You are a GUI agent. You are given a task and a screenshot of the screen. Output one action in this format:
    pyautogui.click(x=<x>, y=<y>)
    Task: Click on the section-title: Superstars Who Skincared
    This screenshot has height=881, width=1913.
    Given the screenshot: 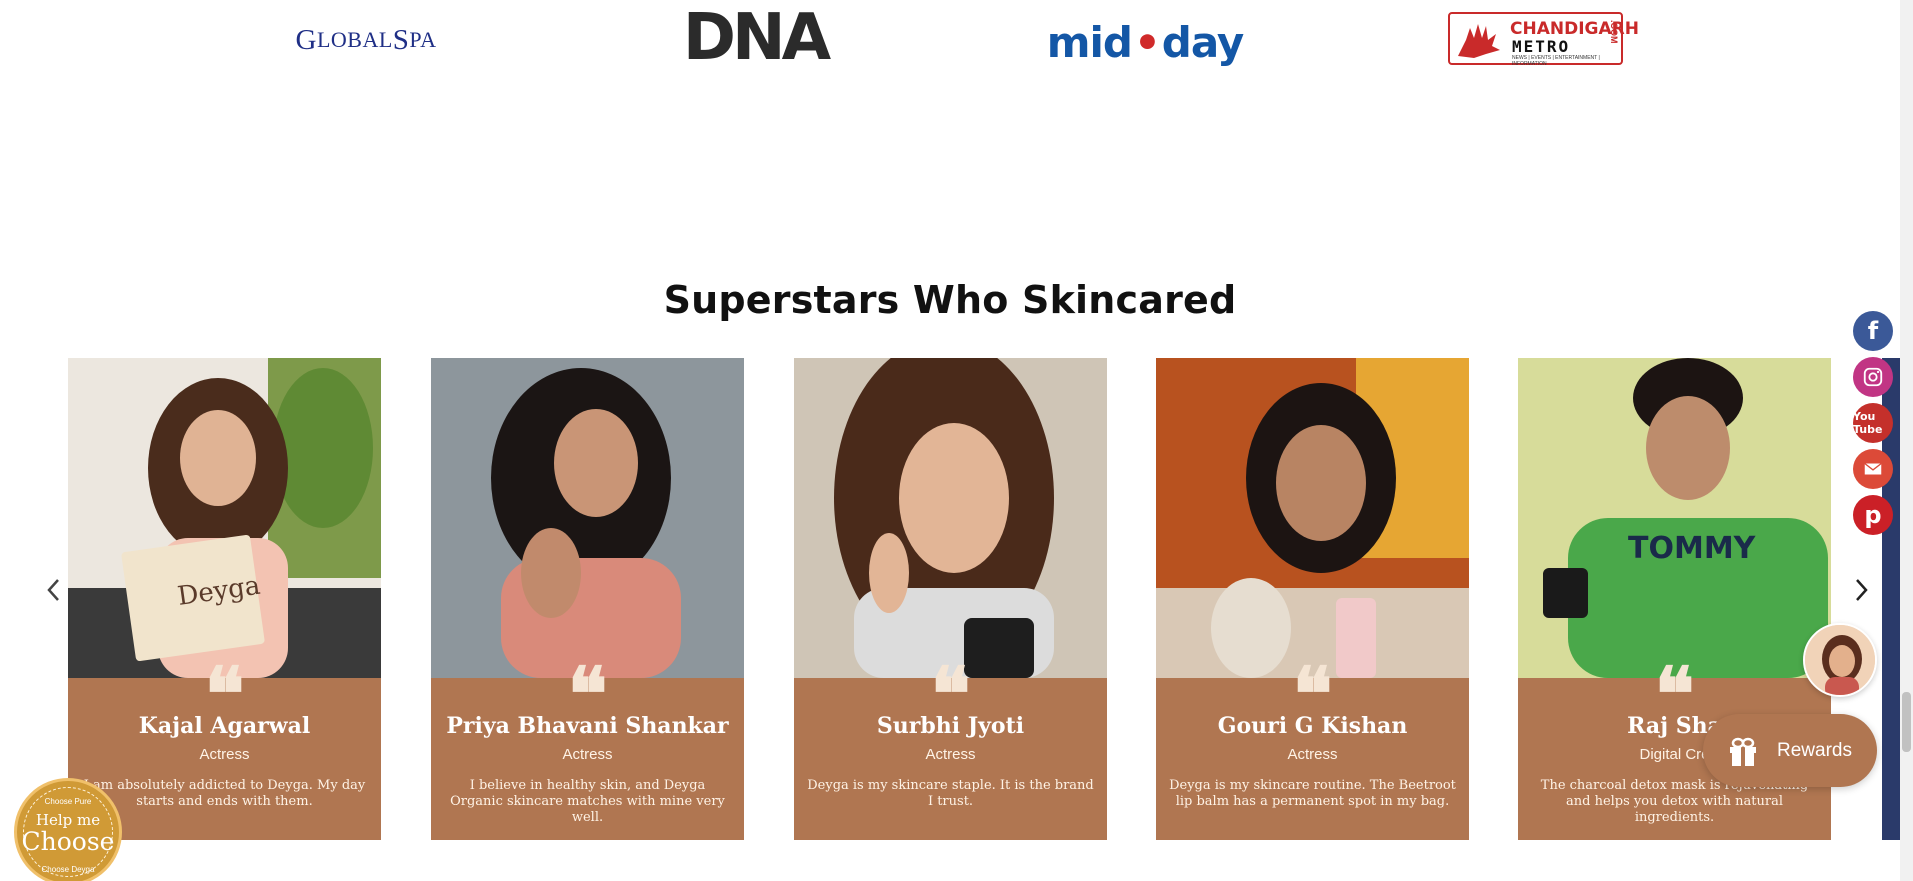 What is the action you would take?
    pyautogui.click(x=950, y=300)
    